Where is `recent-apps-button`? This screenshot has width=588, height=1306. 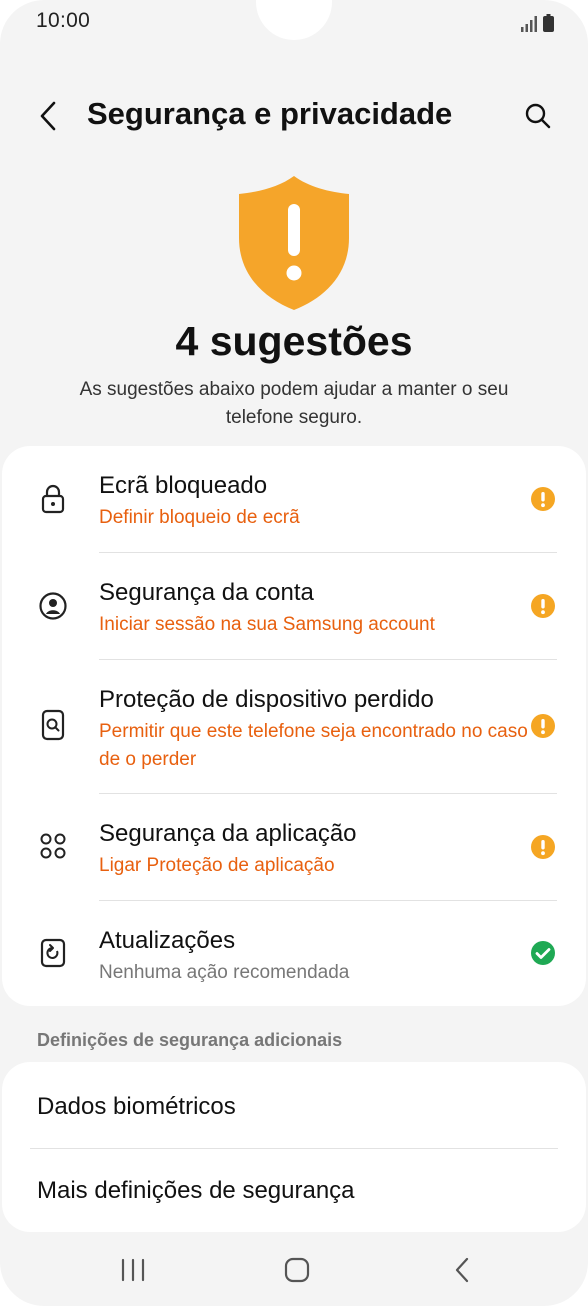 recent-apps-button is located at coordinates (133, 1270).